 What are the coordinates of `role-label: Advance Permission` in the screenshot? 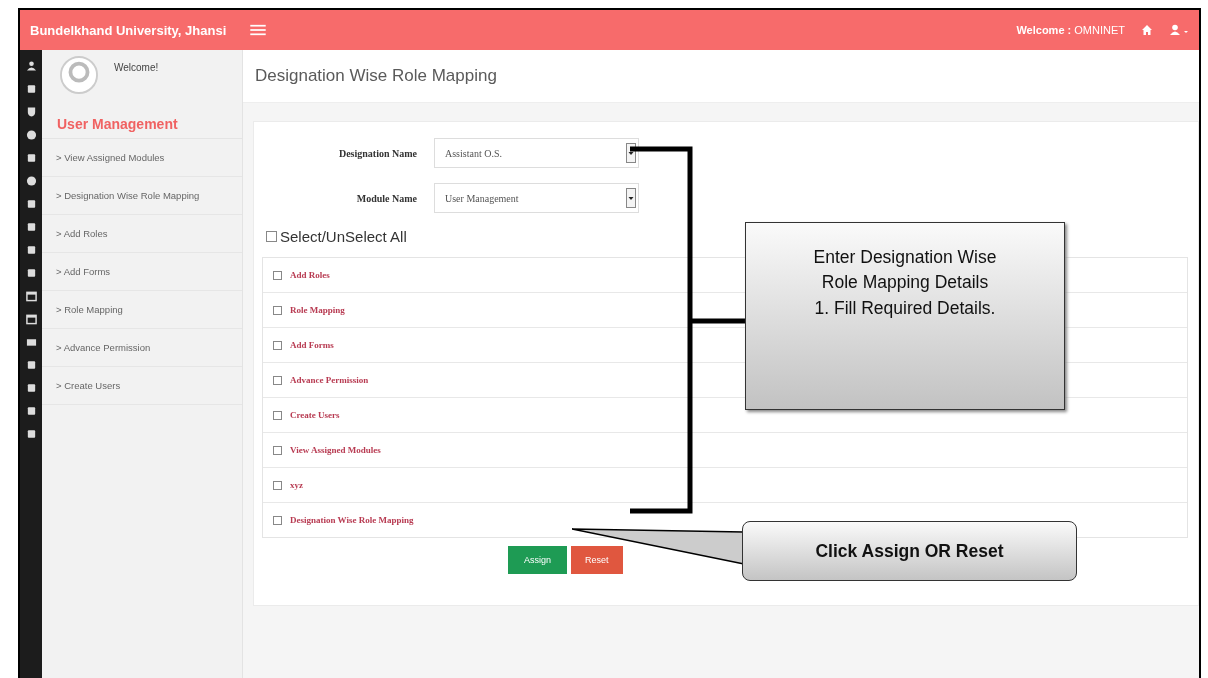 It's located at (329, 380).